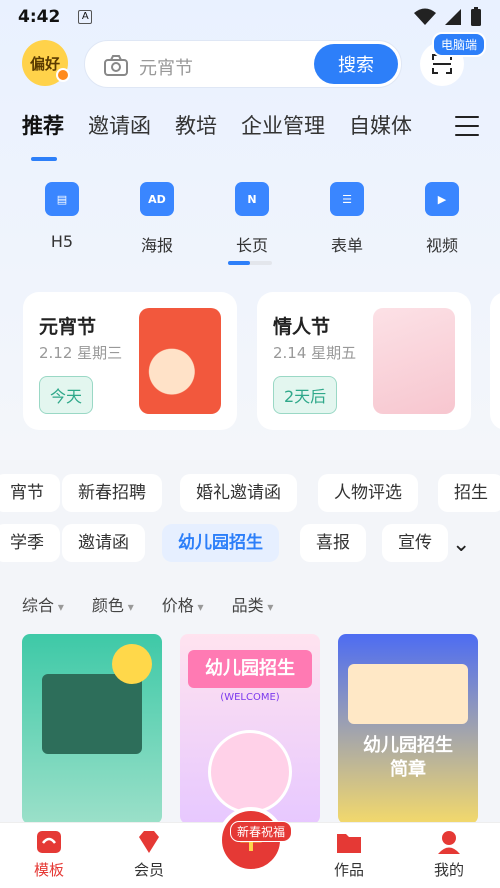 The height and width of the screenshot is (888, 500). What do you see at coordinates (113, 604) in the screenshot?
I see `filter-color: 颜色` at bounding box center [113, 604].